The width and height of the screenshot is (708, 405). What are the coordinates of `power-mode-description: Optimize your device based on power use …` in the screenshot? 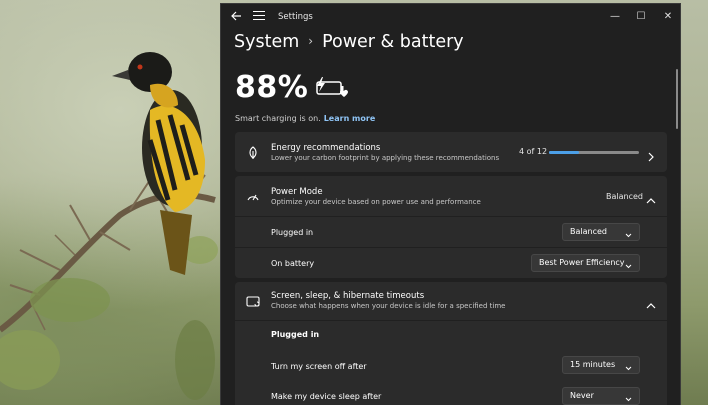 It's located at (376, 202).